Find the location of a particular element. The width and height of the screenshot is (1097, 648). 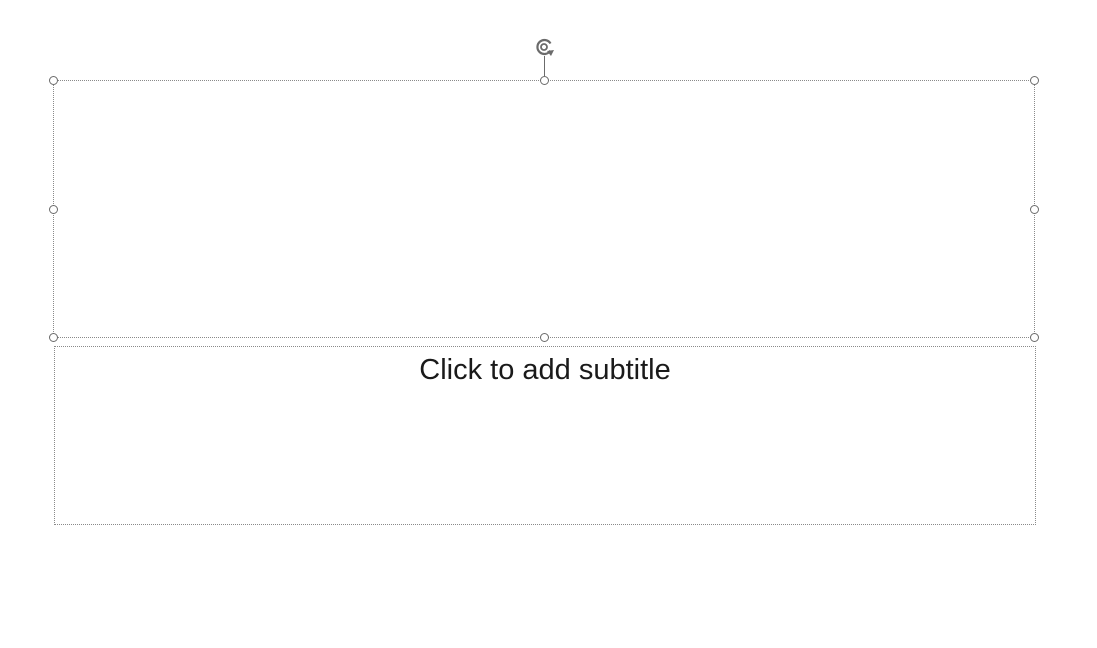

resize-handle-middle-left is located at coordinates (53, 209).